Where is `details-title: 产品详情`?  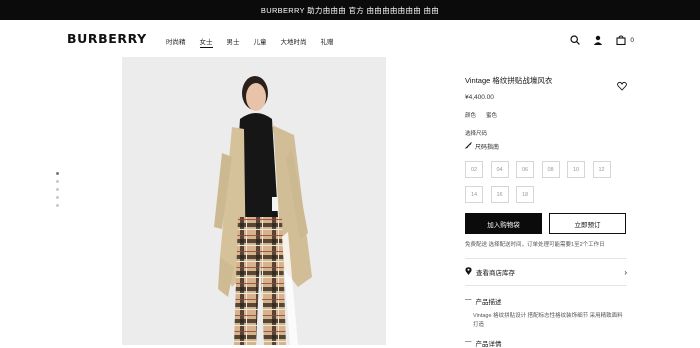
details-title: 产品详情 is located at coordinates (488, 344).